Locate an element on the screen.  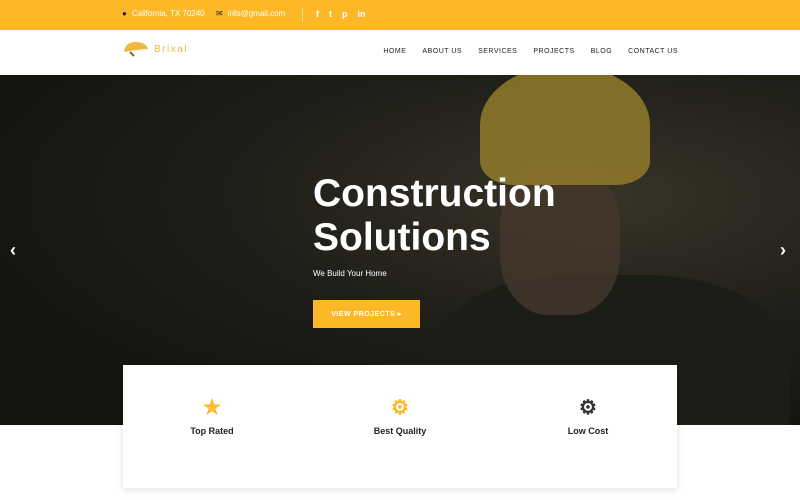
facebook-icon: f is located at coordinates (317, 14).